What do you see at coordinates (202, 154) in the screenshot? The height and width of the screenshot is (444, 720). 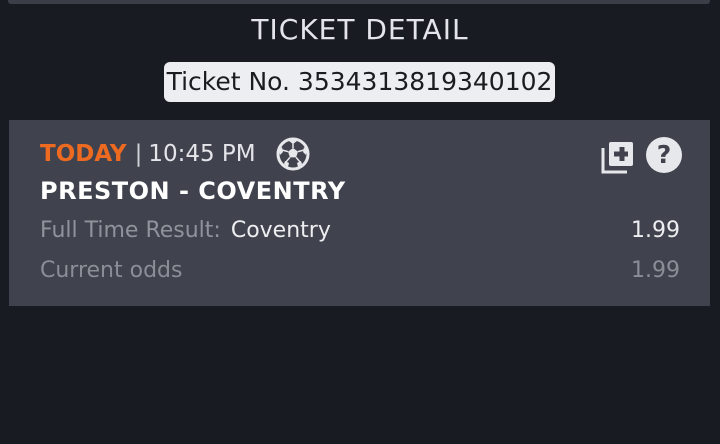 I see `match-time: 10:45 PM` at bounding box center [202, 154].